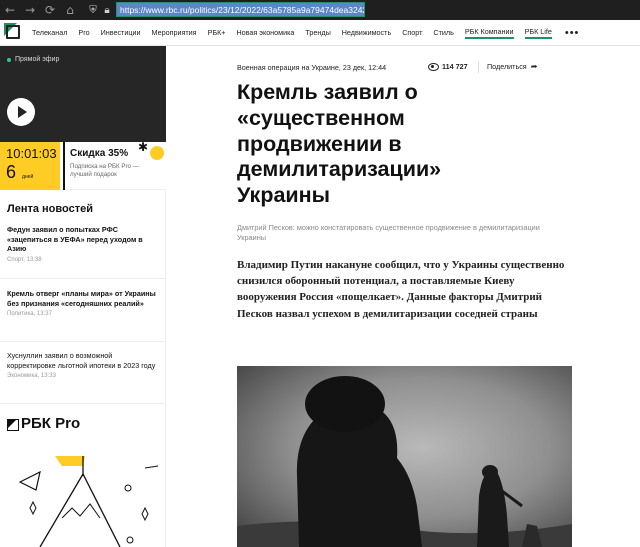  Describe the element at coordinates (24, 259) in the screenshot. I see `feed-meta: Спорт, 13:38` at that location.